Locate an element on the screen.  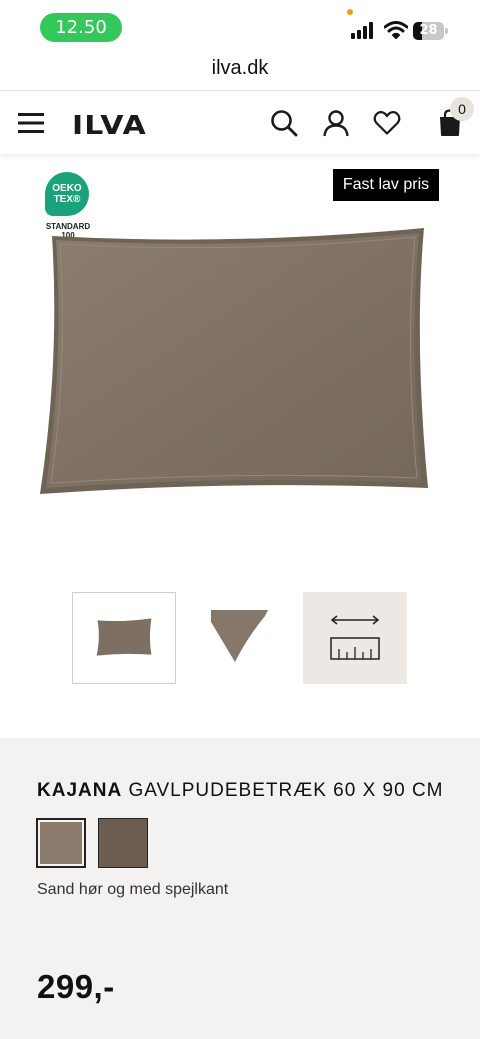
ilva-logo: ILVA is located at coordinates (109, 126).